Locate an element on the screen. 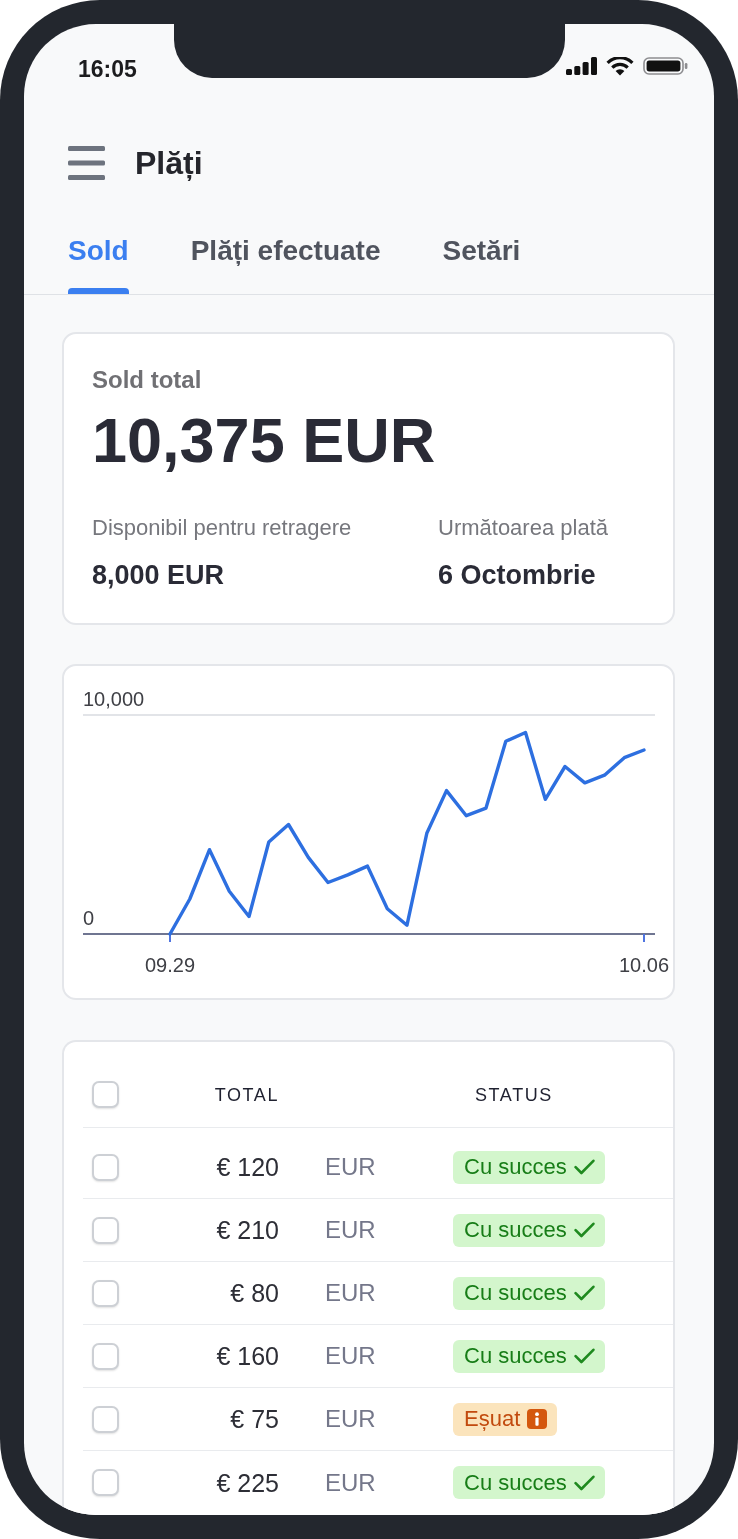 The image size is (738, 1539). y-tick-label: 10,000 is located at coordinates (114, 699).